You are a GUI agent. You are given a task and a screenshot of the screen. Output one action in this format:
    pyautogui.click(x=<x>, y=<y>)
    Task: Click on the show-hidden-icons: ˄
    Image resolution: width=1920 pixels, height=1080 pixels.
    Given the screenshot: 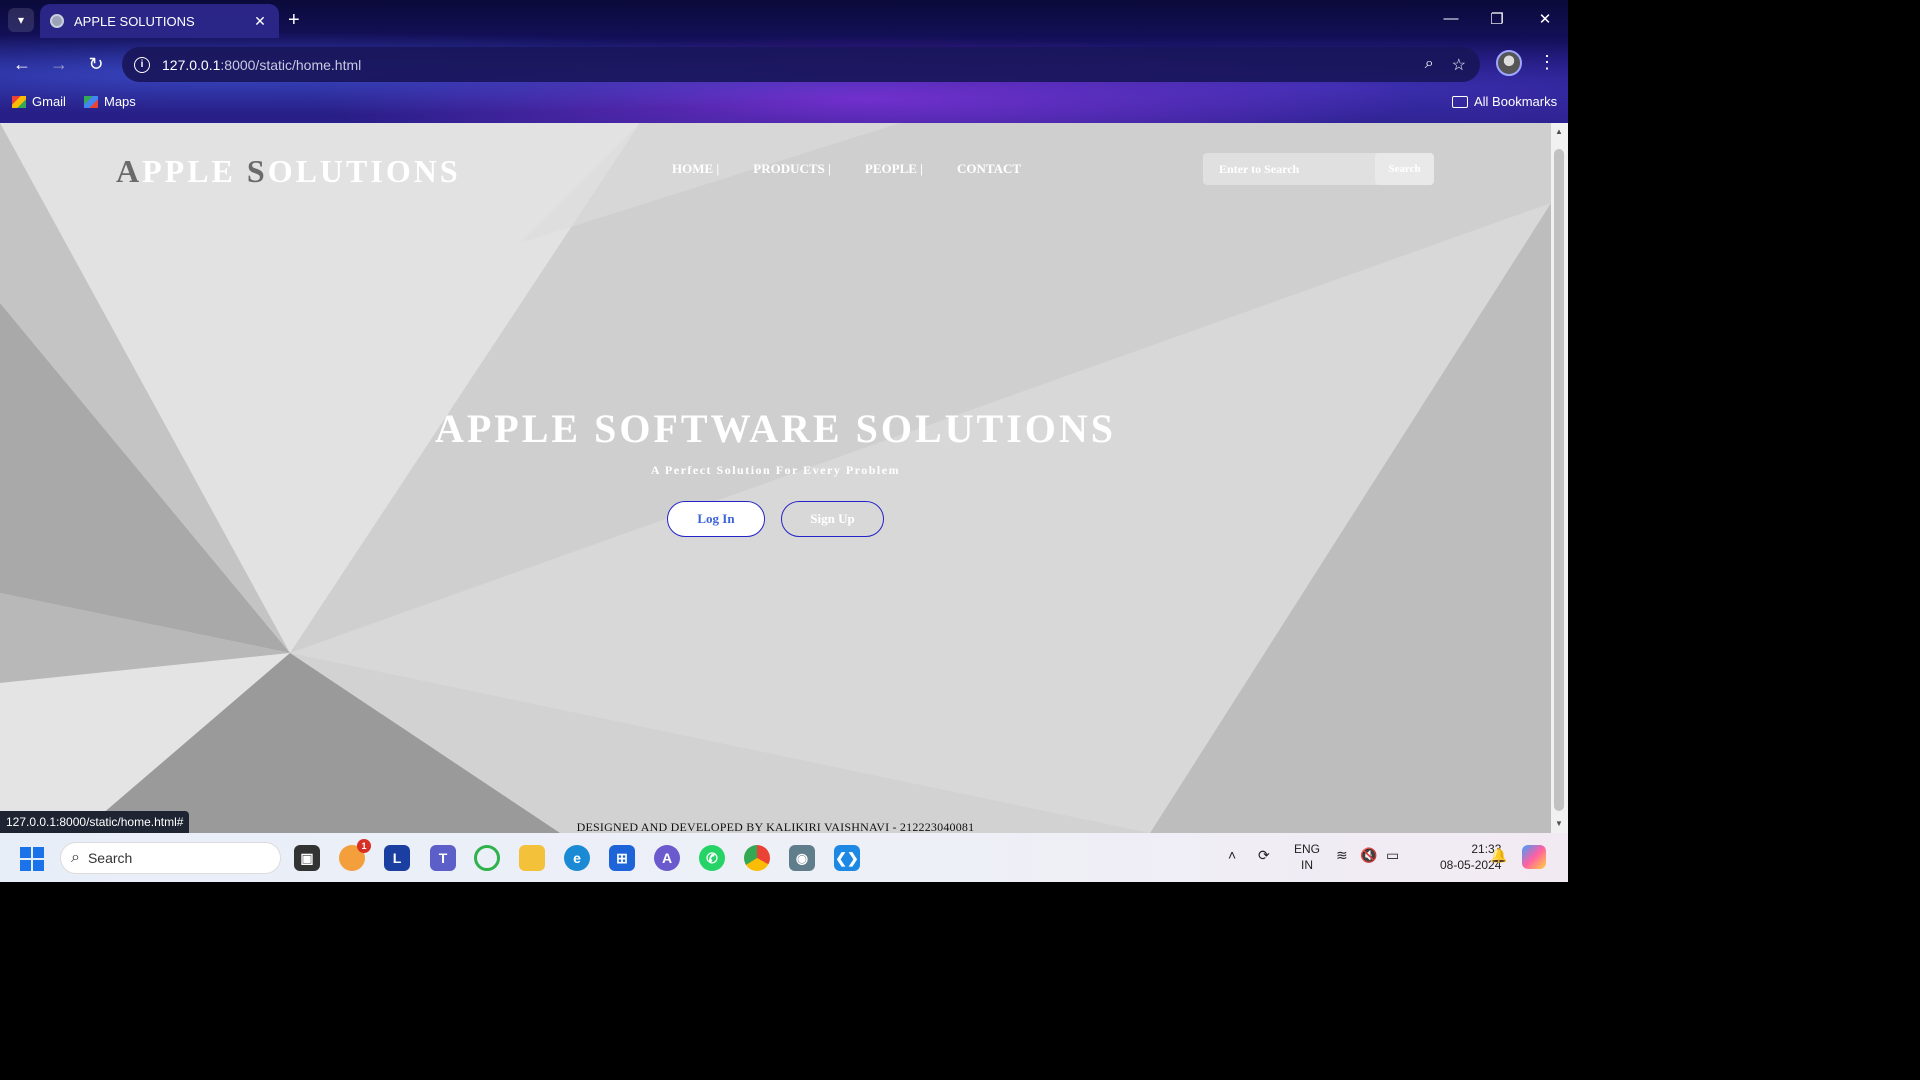 What is the action you would take?
    pyautogui.click(x=1232, y=855)
    